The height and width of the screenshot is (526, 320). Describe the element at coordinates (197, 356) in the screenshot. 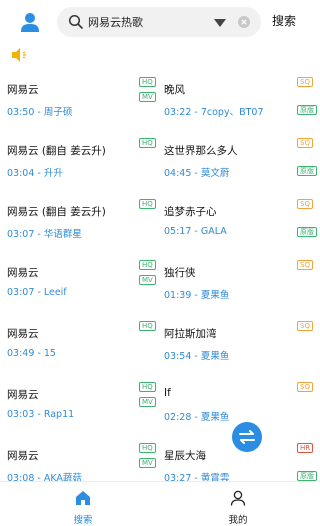

I see `song-meta: 03:54 - 夏果鱼` at that location.